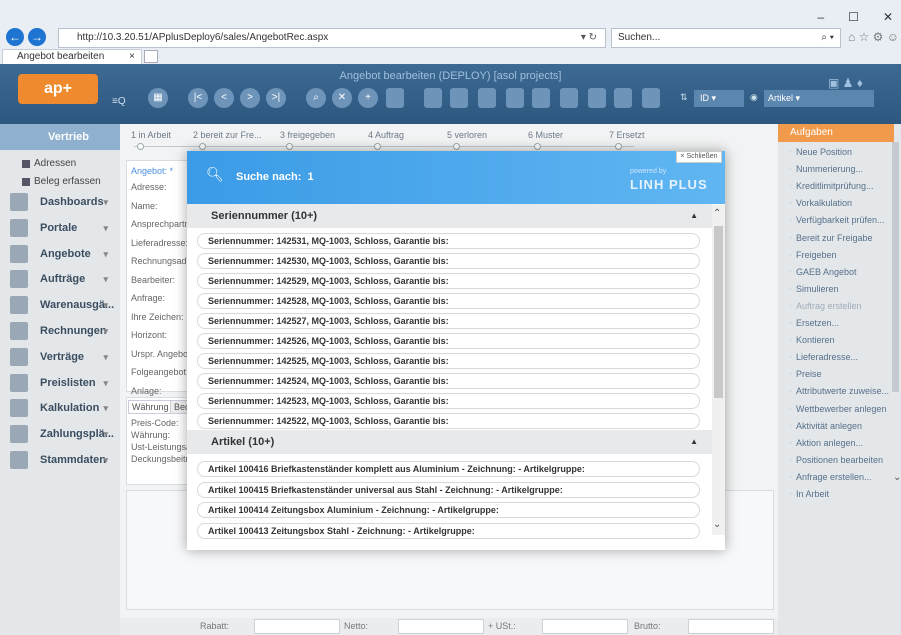 The width and height of the screenshot is (901, 635). I want to click on user-icon: ▣ ♟ ♦, so click(845, 83).